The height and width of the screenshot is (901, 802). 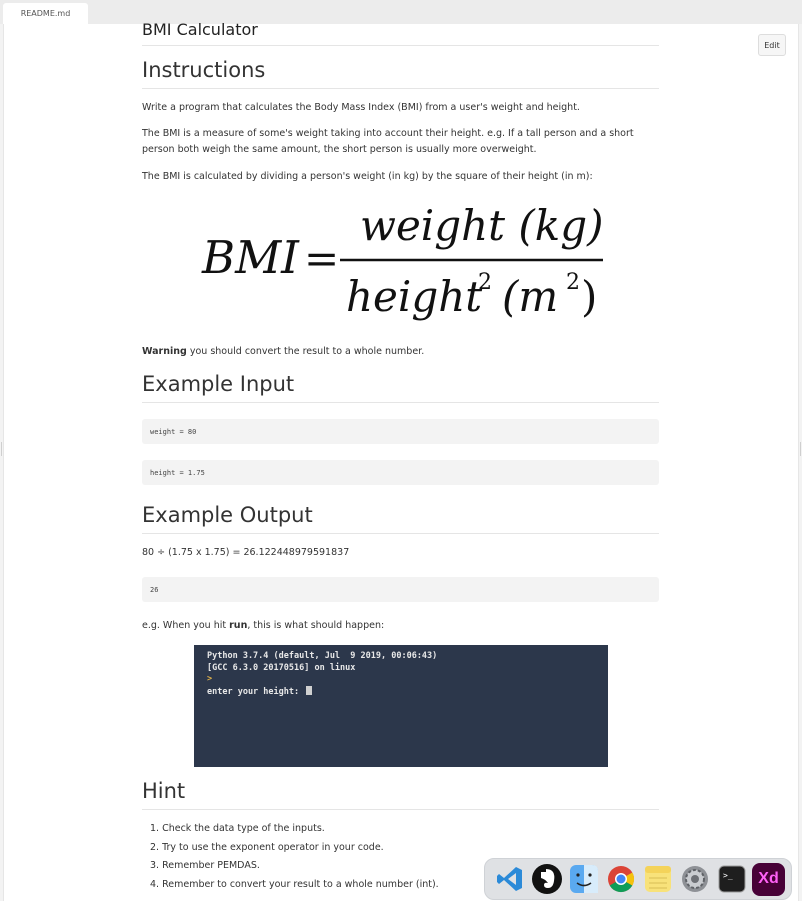 I want to click on output-calculation: 80 ÷ (1.75 x 1.75) = 26.122448979591837, so click(x=246, y=552).